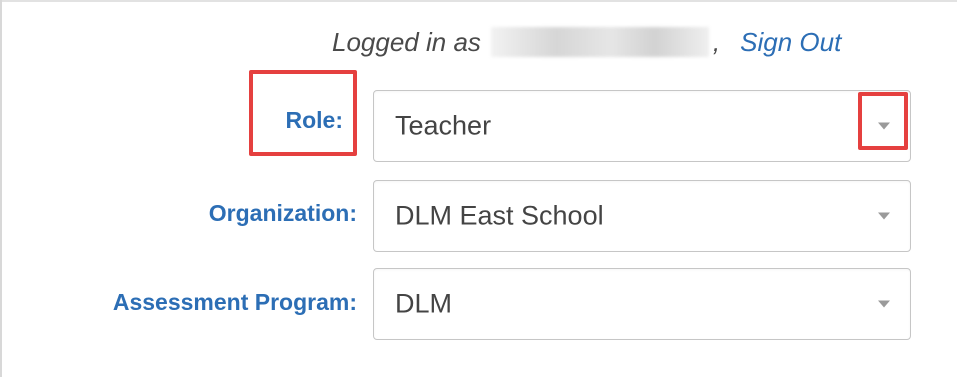 This screenshot has height=377, width=957. What do you see at coordinates (443, 125) in the screenshot?
I see `role-selected-value: Teacher` at bounding box center [443, 125].